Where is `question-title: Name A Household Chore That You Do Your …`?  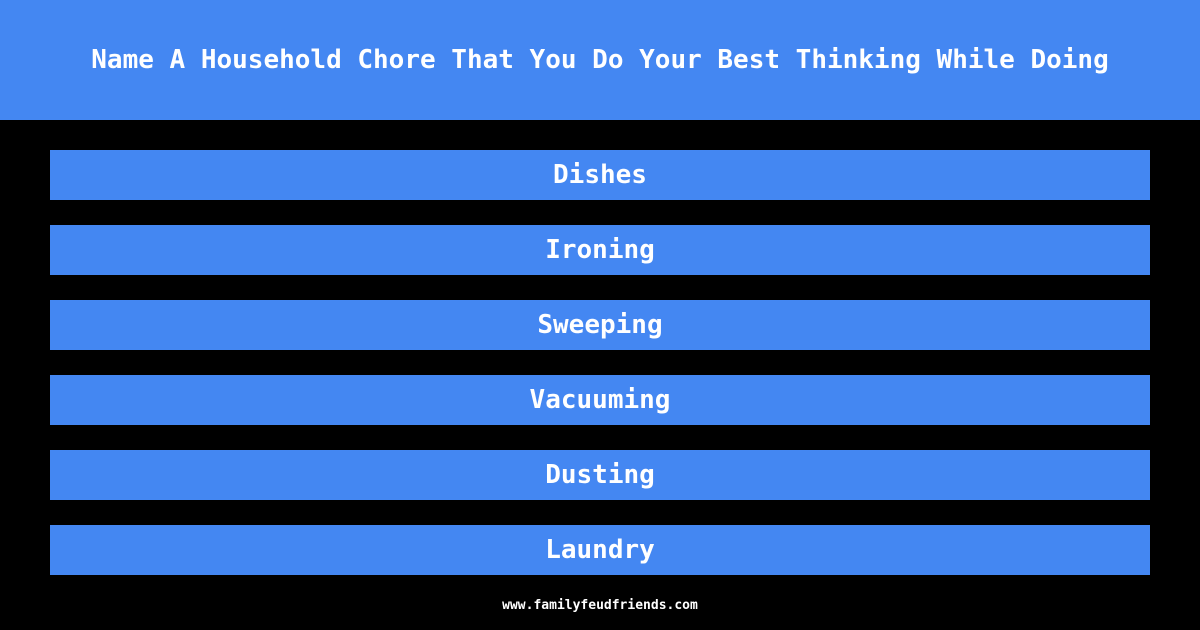
question-title: Name A Household Chore That You Do Your … is located at coordinates (600, 60).